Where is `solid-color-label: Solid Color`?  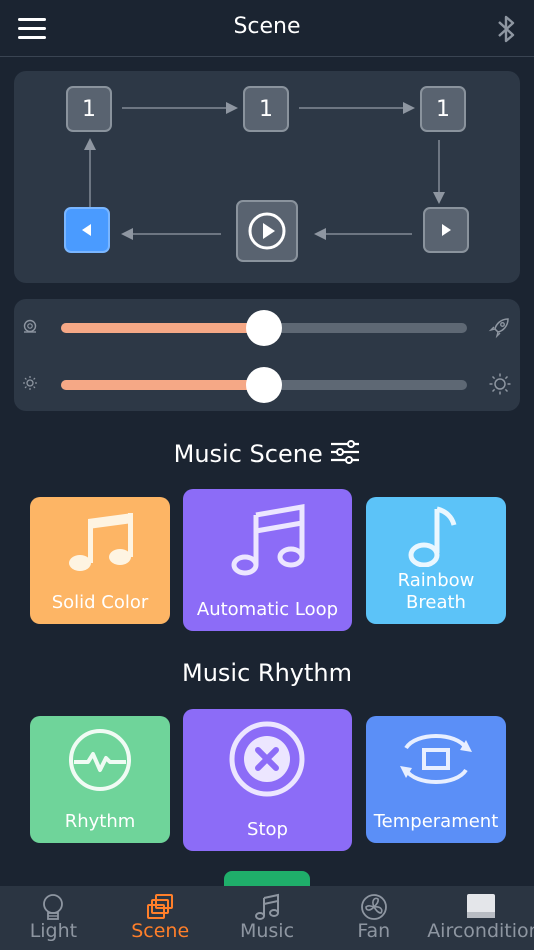
solid-color-label: Solid Color is located at coordinates (100, 602).